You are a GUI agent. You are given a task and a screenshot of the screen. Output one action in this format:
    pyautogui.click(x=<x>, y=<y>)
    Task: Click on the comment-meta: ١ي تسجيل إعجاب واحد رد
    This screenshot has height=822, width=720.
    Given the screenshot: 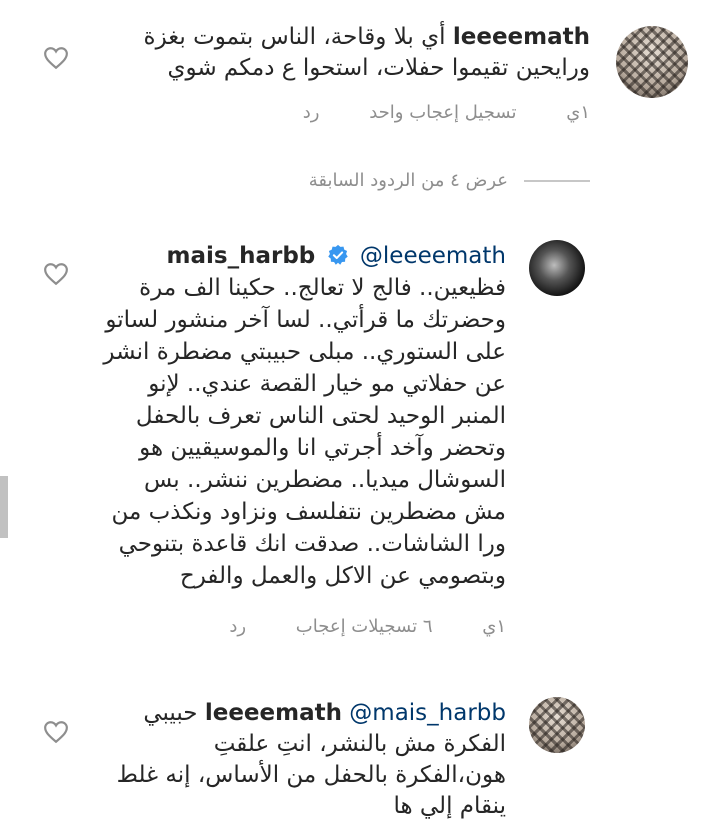 What is the action you would take?
    pyautogui.click(x=424, y=112)
    